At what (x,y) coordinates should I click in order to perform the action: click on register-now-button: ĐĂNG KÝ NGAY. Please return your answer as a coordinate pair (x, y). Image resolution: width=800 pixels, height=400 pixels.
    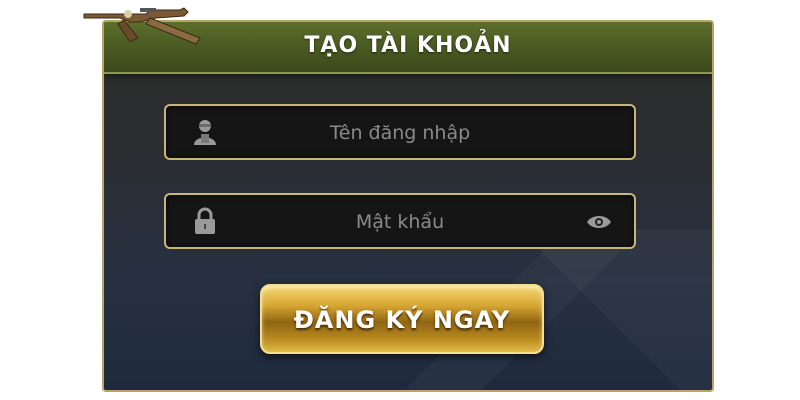
    Looking at the image, I should click on (402, 319).